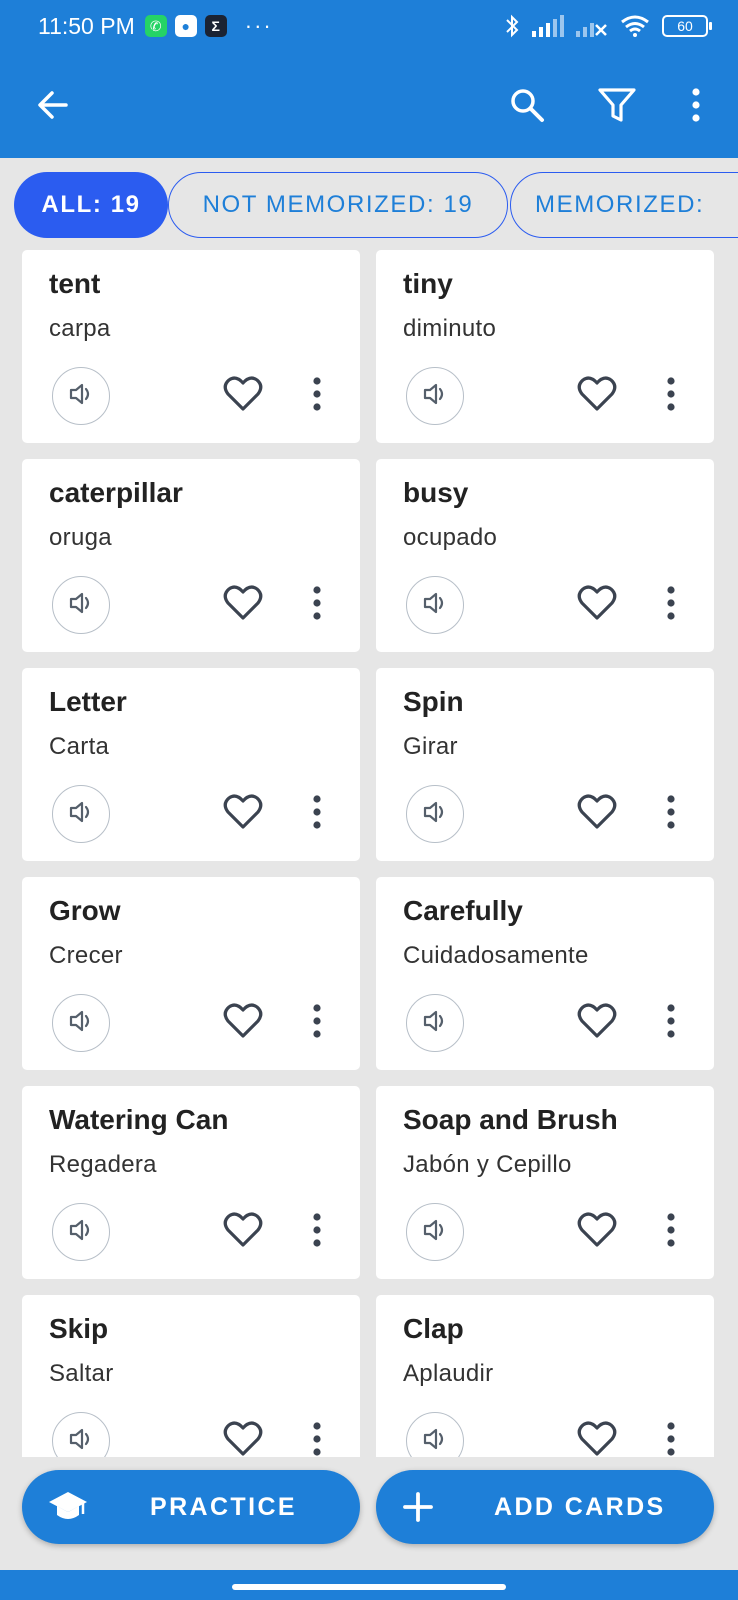  I want to click on card-word: Grow, so click(85, 910).